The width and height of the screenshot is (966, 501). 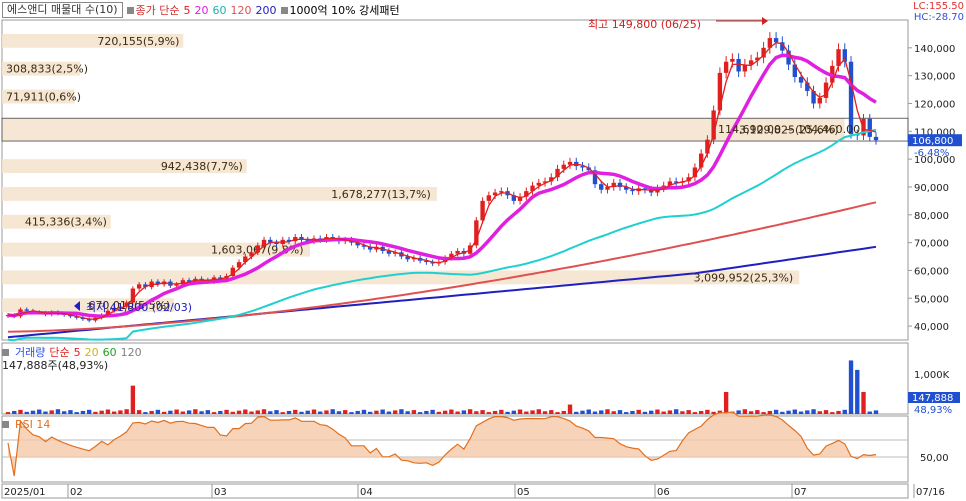 What do you see at coordinates (43, 97) in the screenshot?
I see `volume-profile-label: 71,911(0,6%)` at bounding box center [43, 97].